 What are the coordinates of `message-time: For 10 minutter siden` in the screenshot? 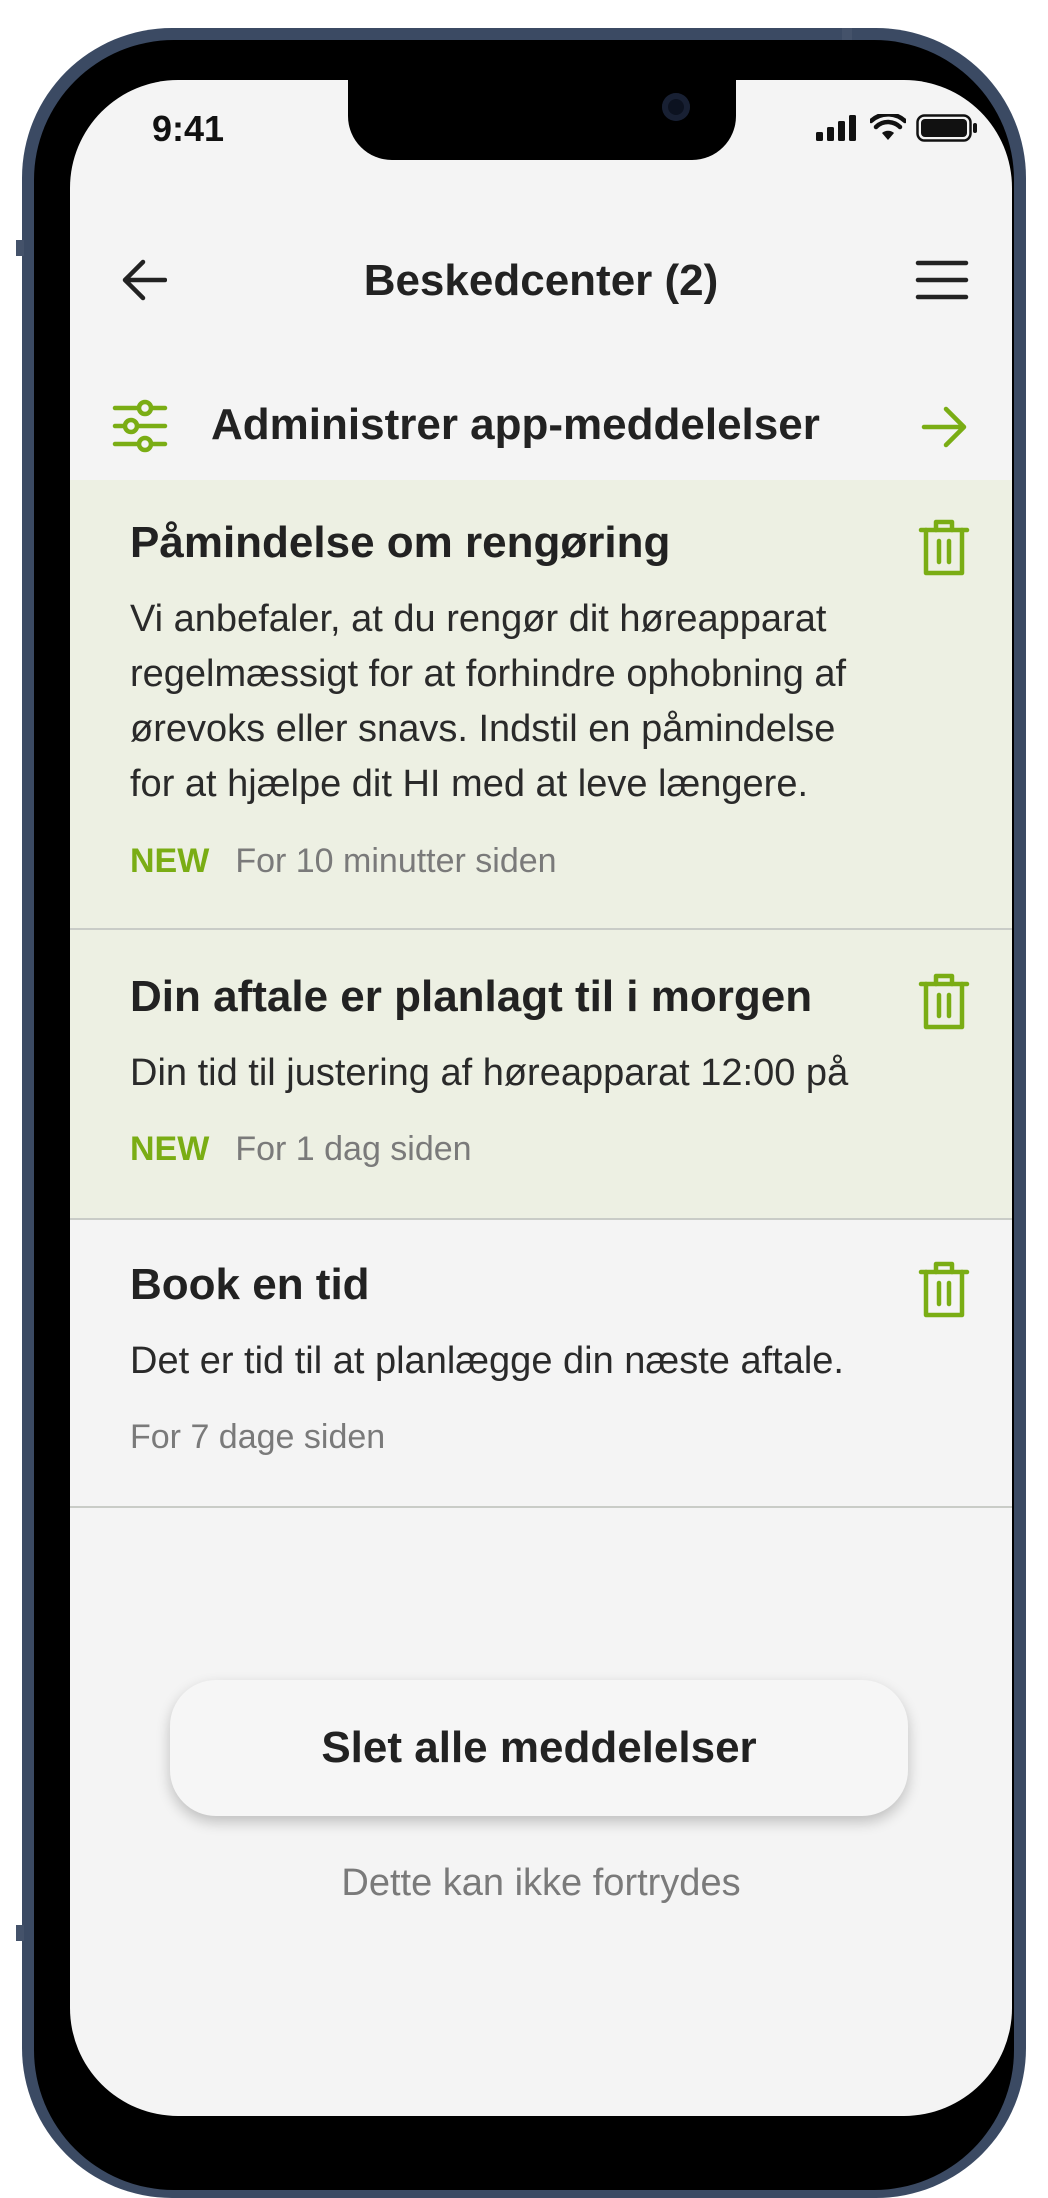 It's located at (396, 861).